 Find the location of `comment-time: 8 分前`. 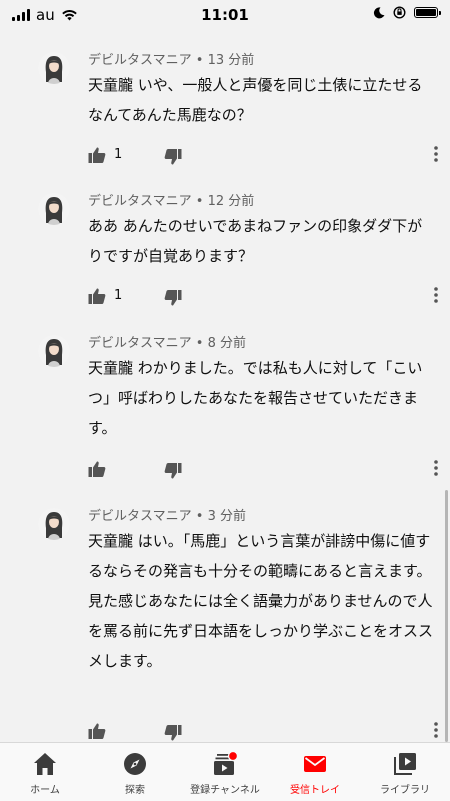

comment-time: 8 分前 is located at coordinates (226, 343).